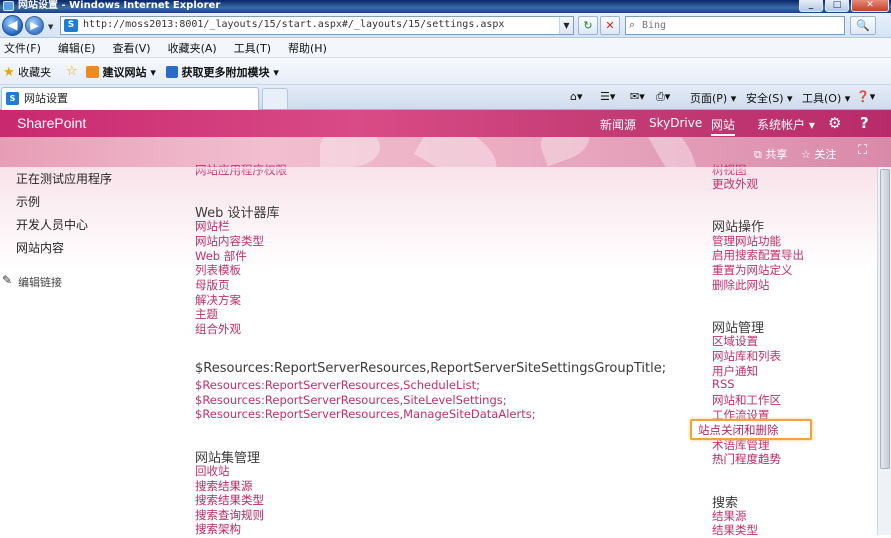 The image size is (891, 538). What do you see at coordinates (50, 27) in the screenshot?
I see `history-dropdown-icon: ▼` at bounding box center [50, 27].